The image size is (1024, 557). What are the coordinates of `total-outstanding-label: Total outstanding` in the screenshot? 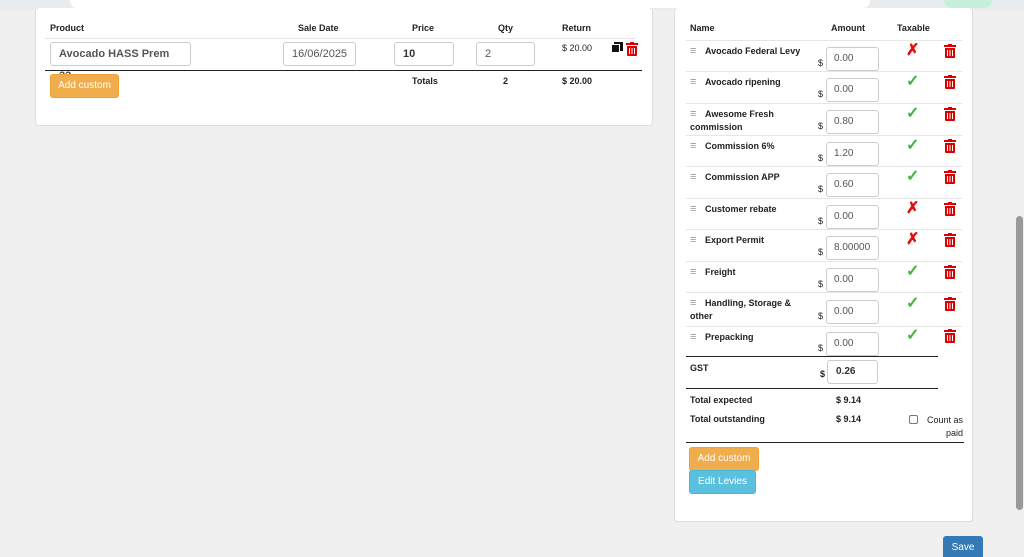 It's located at (727, 419).